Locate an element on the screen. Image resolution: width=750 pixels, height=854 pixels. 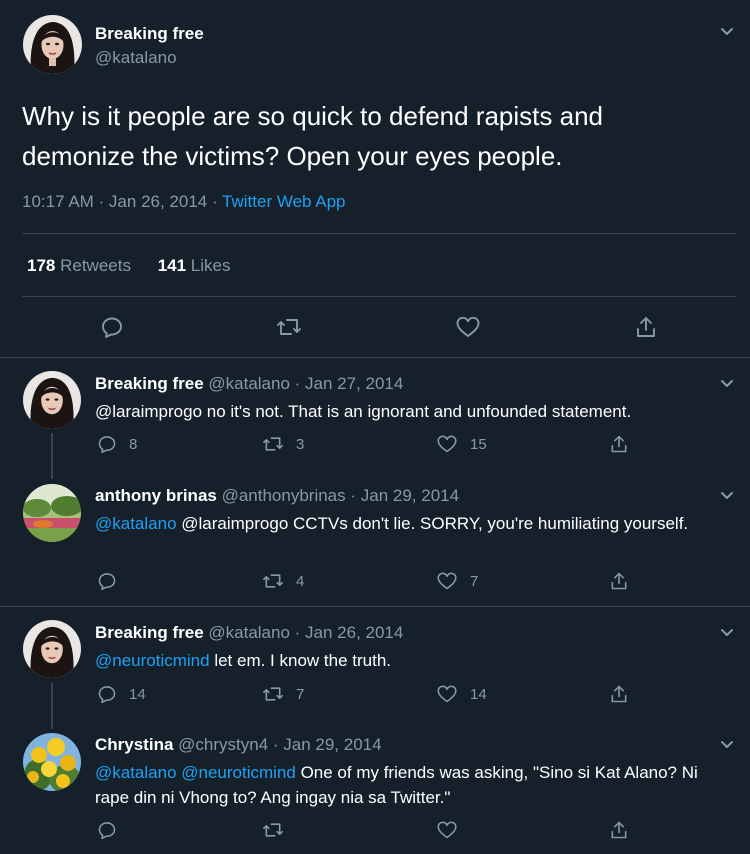
mention-link: @katalano @neuroticmind is located at coordinates (195, 772).